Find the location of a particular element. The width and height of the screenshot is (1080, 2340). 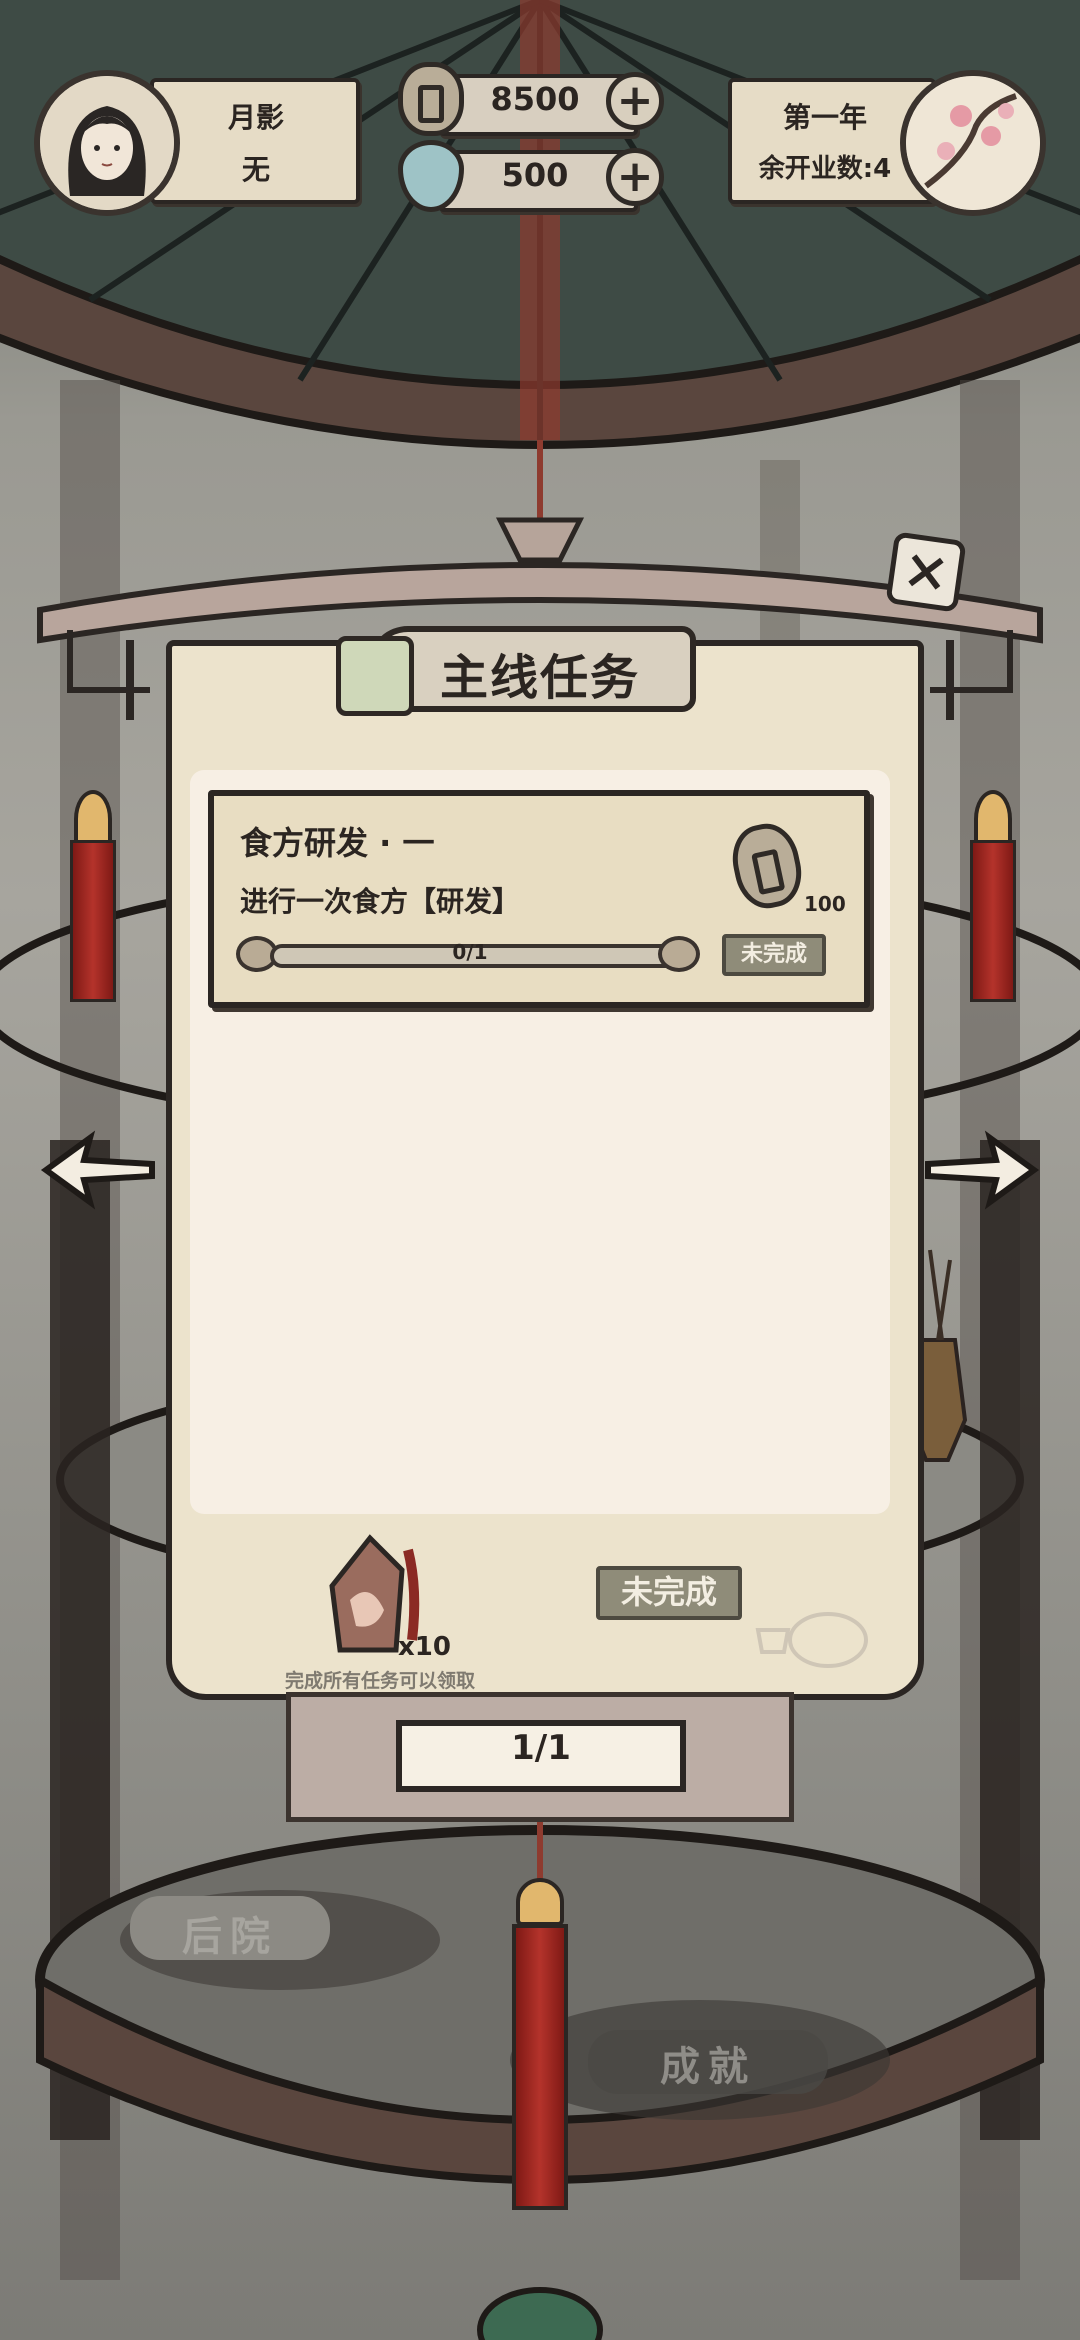

coin-icon is located at coordinates (431, 99).